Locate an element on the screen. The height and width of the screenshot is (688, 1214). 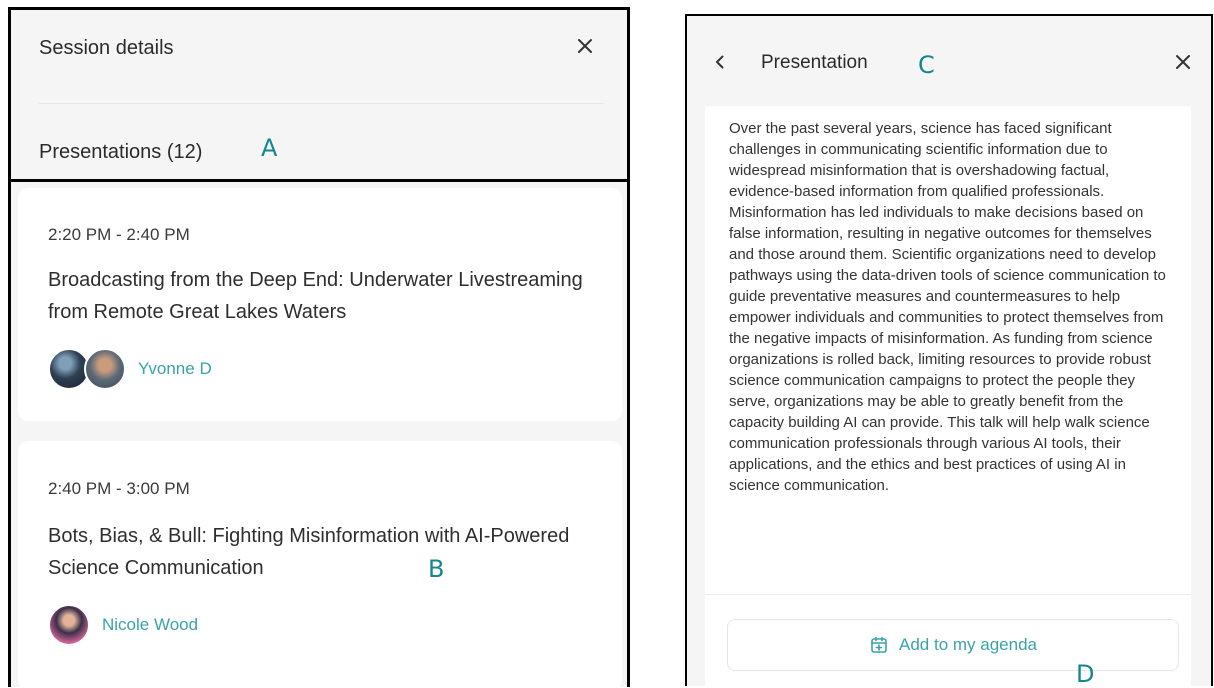
speaker-link: Nicole Wood is located at coordinates (150, 625).